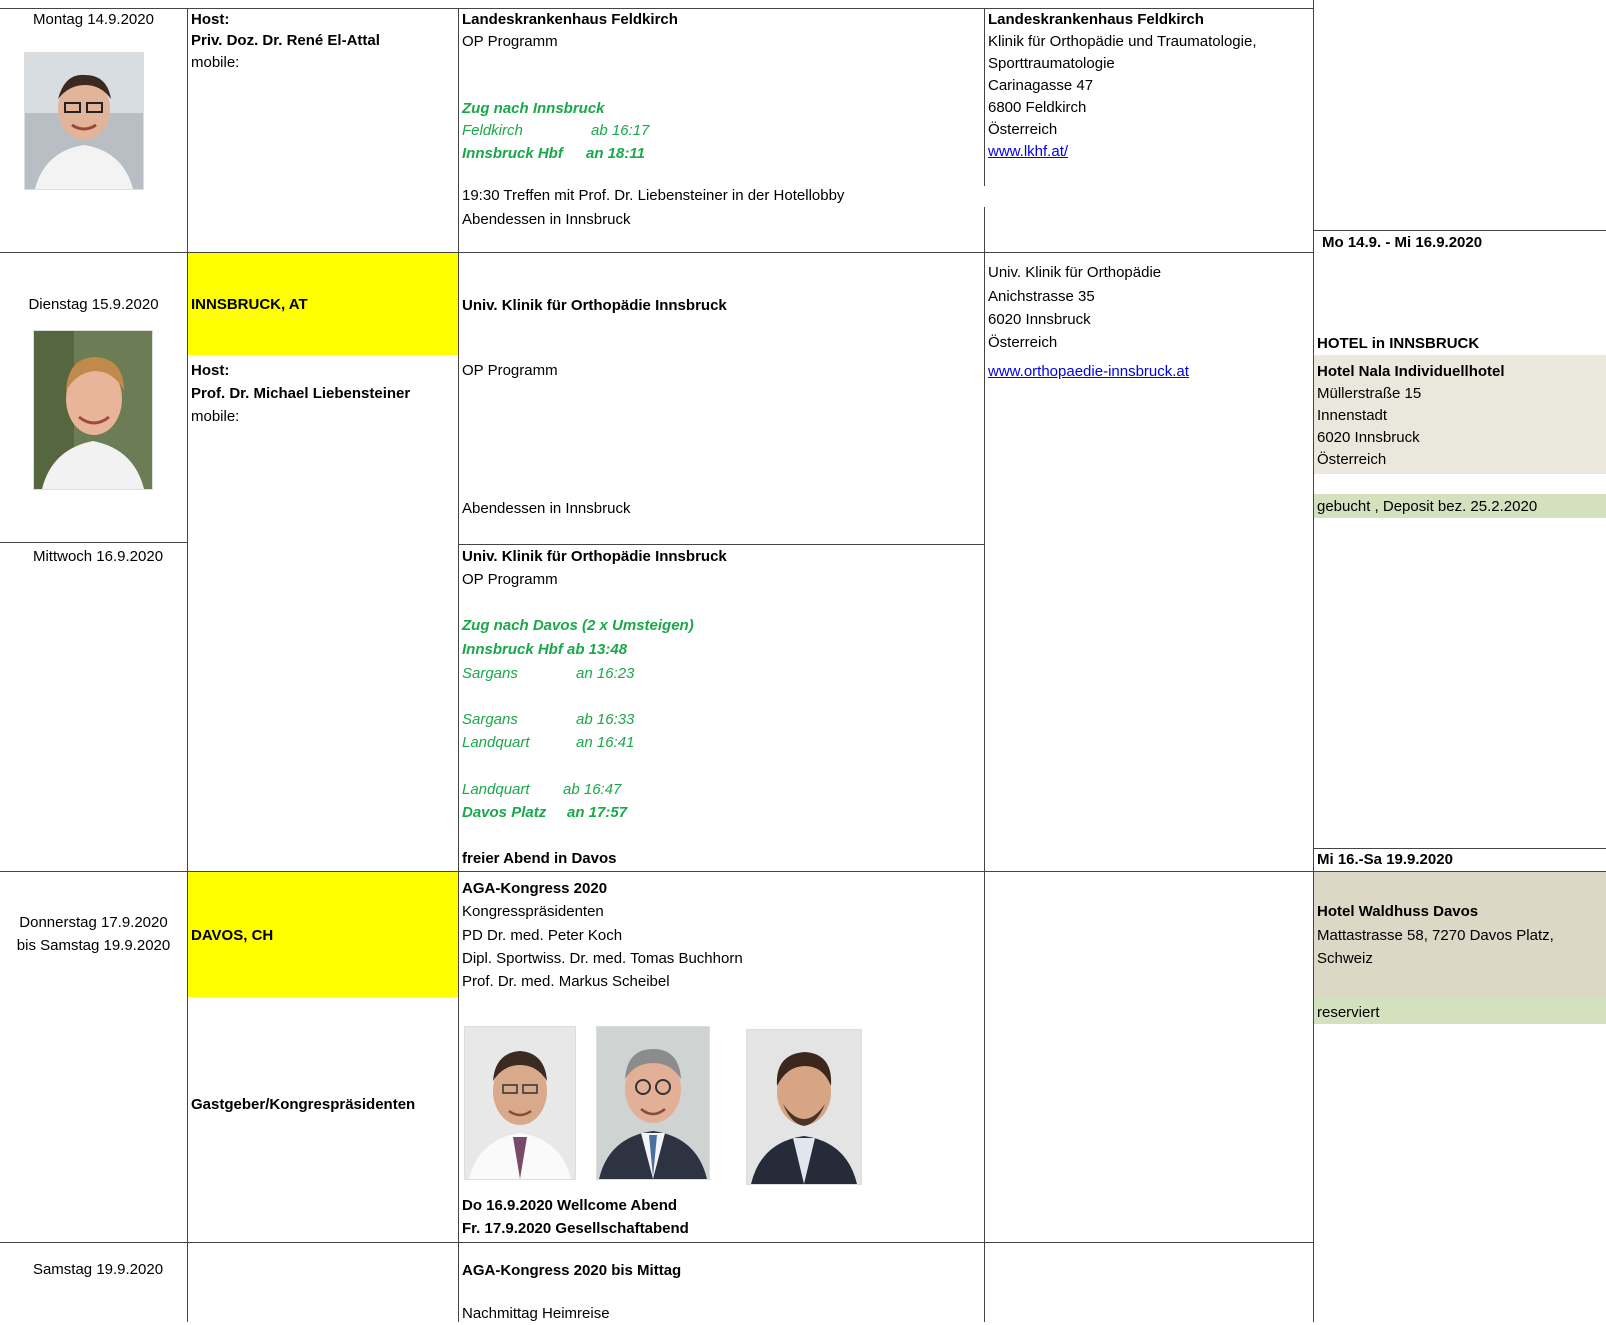 Image resolution: width=1606 pixels, height=1325 pixels. What do you see at coordinates (98, 556) in the screenshot?
I see `date-wednesday: Mittwoch 16.9.2020` at bounding box center [98, 556].